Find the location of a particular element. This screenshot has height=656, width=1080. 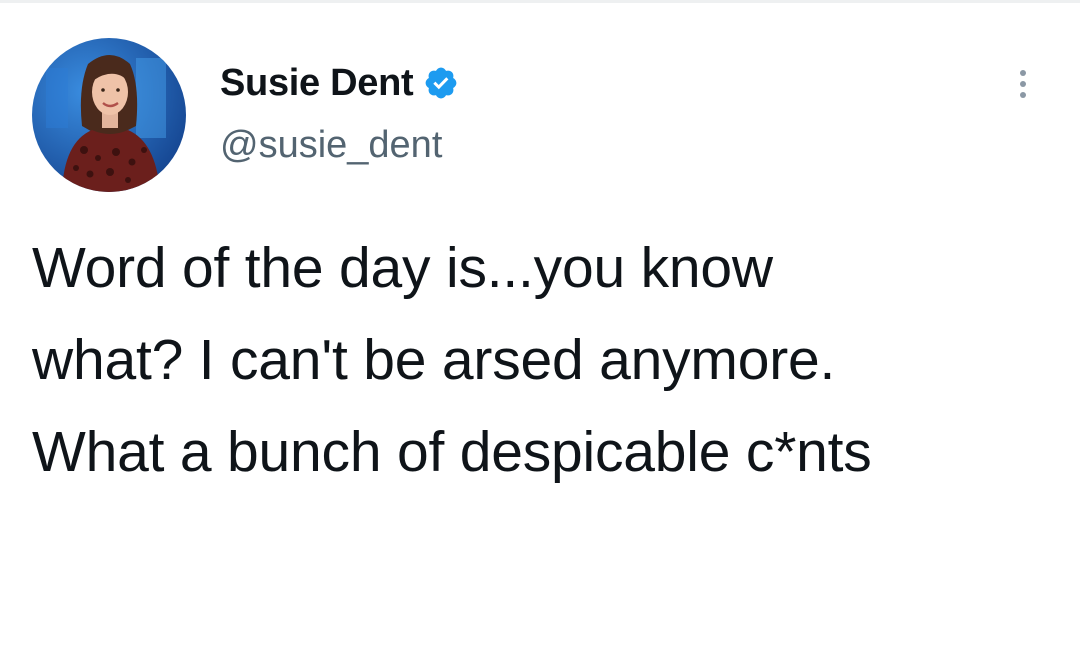

verified-badge-icon is located at coordinates (441, 83).